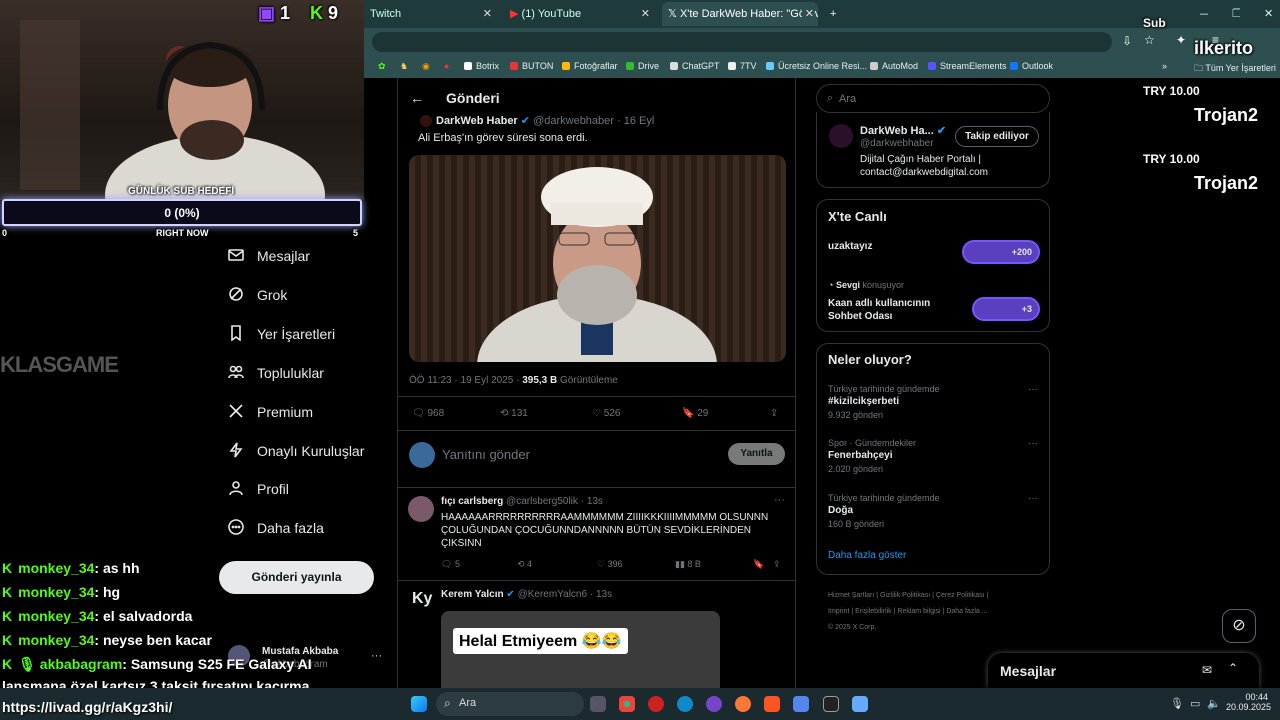  Describe the element at coordinates (1171, 91) in the screenshot. I see `donation-amount: TRY 10.00` at that location.